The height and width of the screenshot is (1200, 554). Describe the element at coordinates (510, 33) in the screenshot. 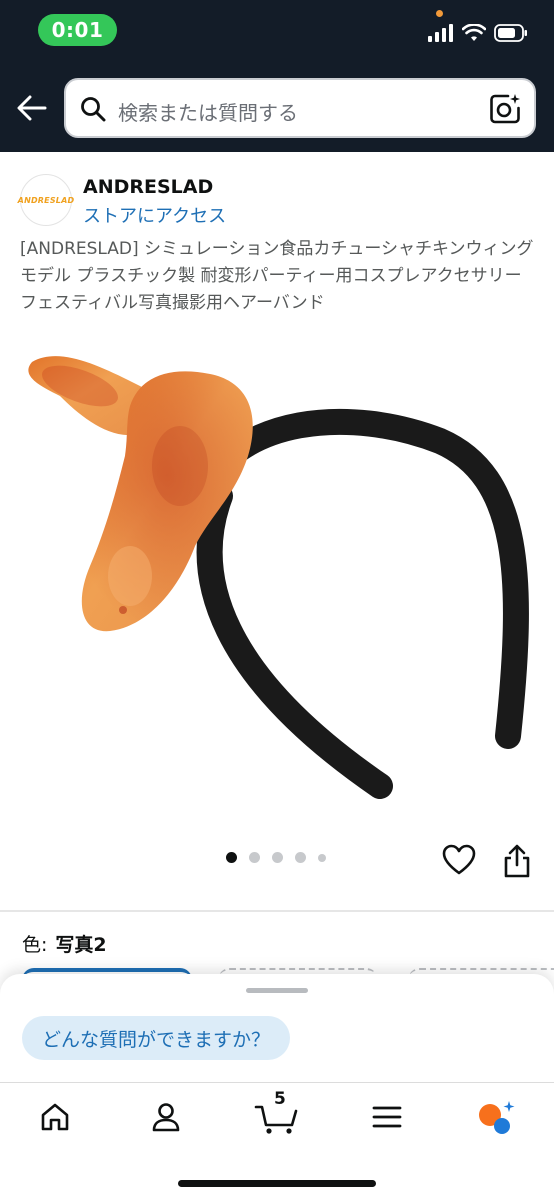

I see `battery-icon` at that location.